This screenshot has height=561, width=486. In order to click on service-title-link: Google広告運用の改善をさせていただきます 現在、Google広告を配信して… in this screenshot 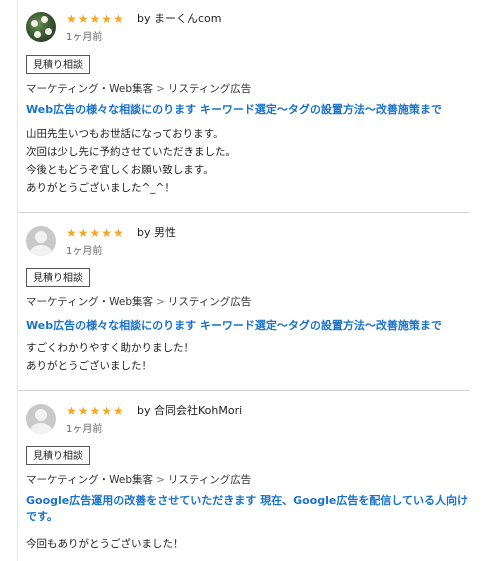, I will do `click(248, 509)`.